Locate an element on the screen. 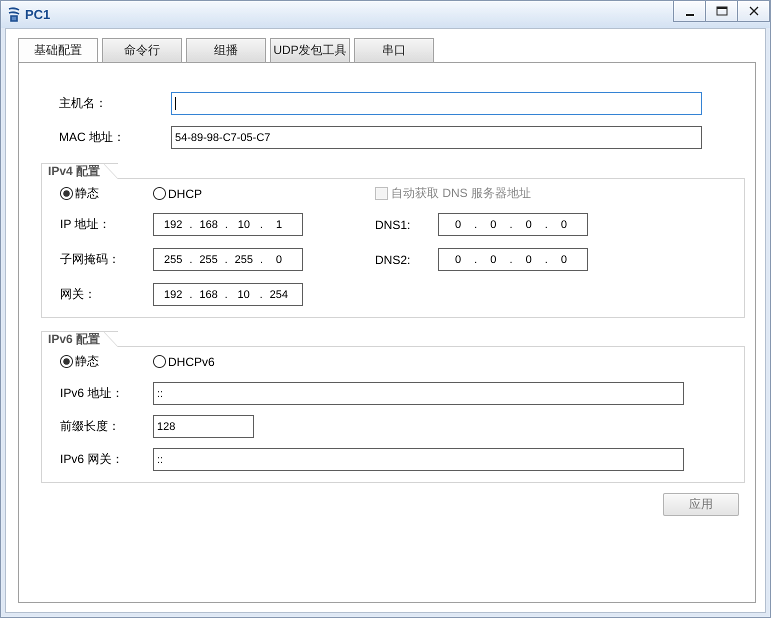 This screenshot has height=618, width=771. field-label: 主机名： is located at coordinates (83, 103).